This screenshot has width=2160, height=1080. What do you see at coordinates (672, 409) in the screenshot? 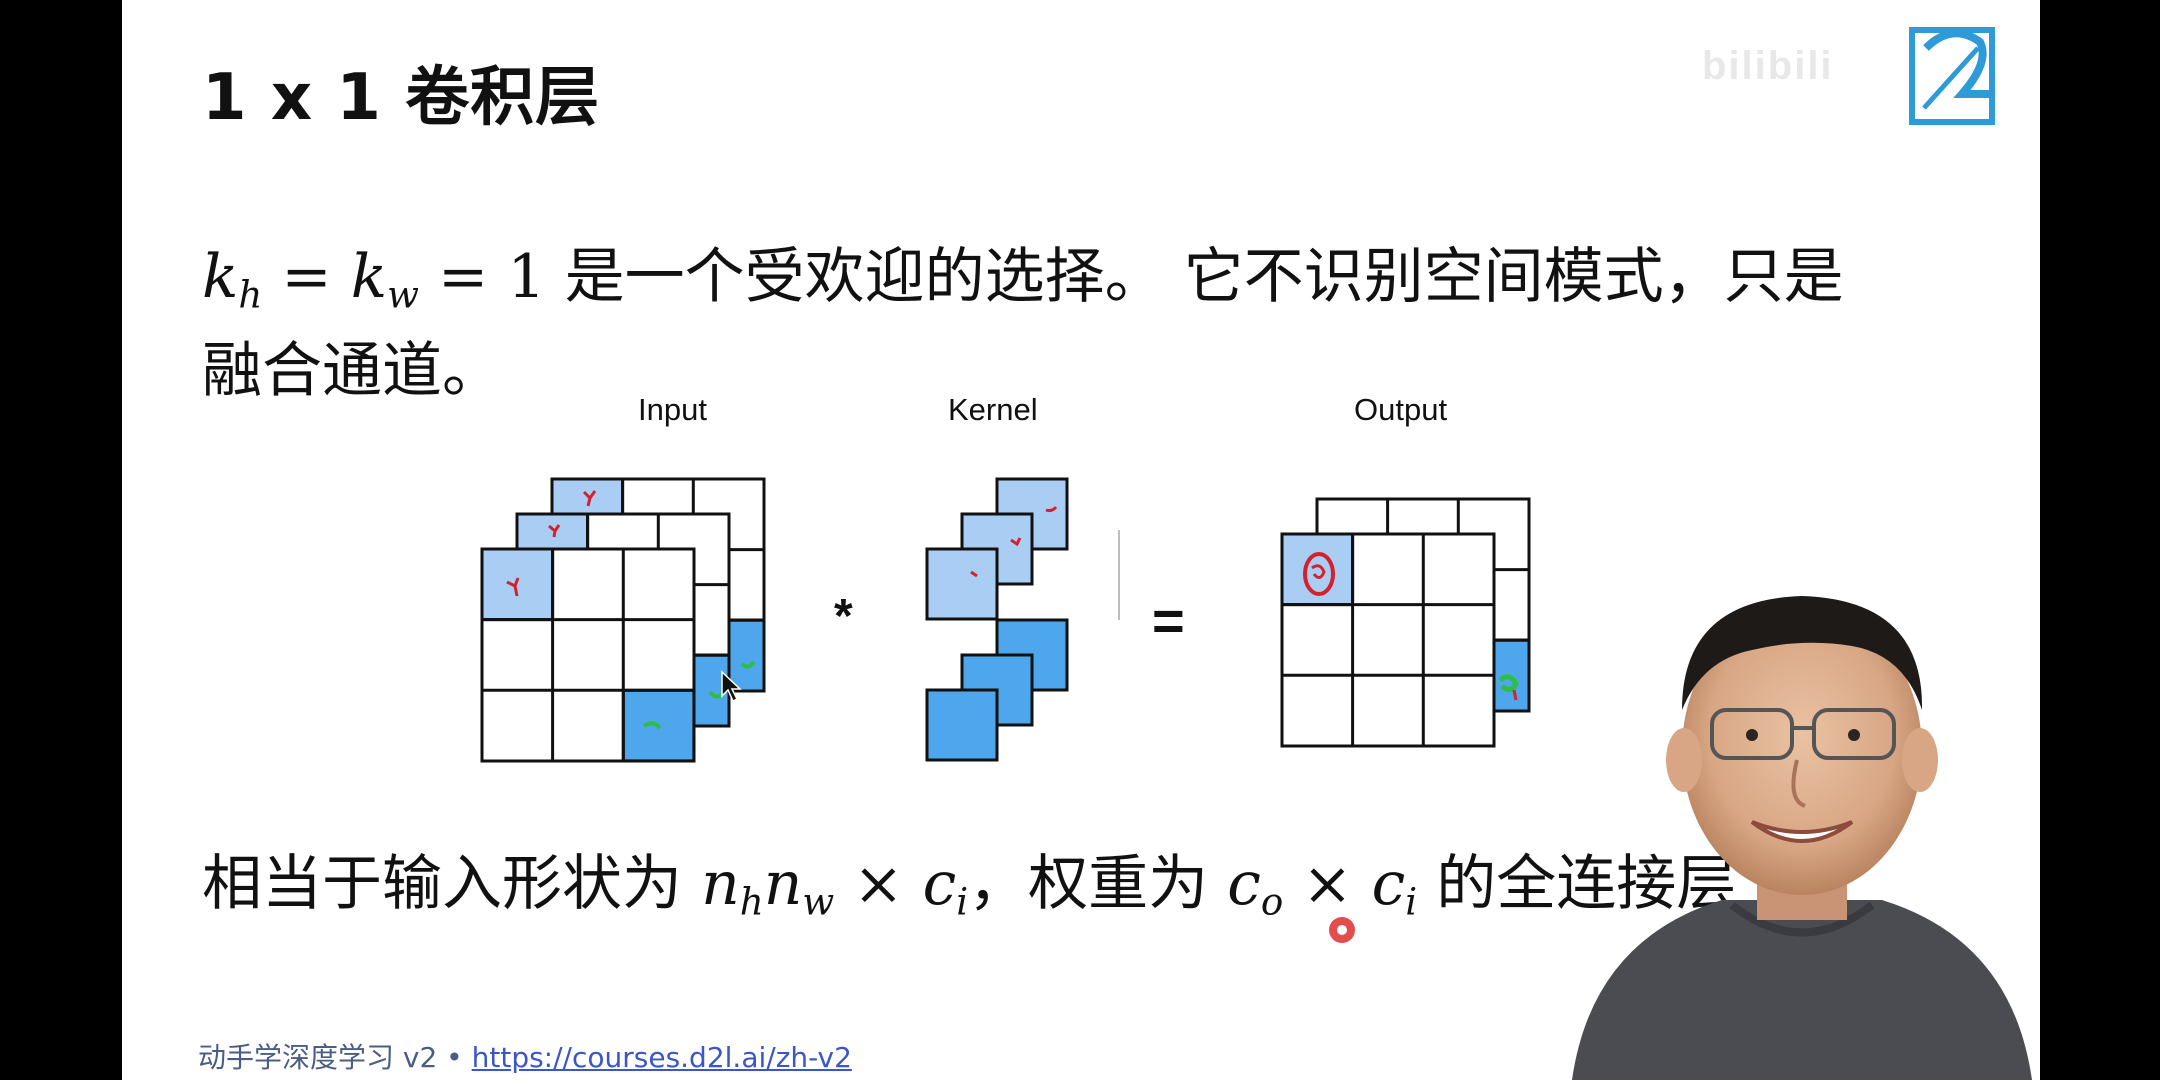
I see `input-label: Input` at bounding box center [672, 409].